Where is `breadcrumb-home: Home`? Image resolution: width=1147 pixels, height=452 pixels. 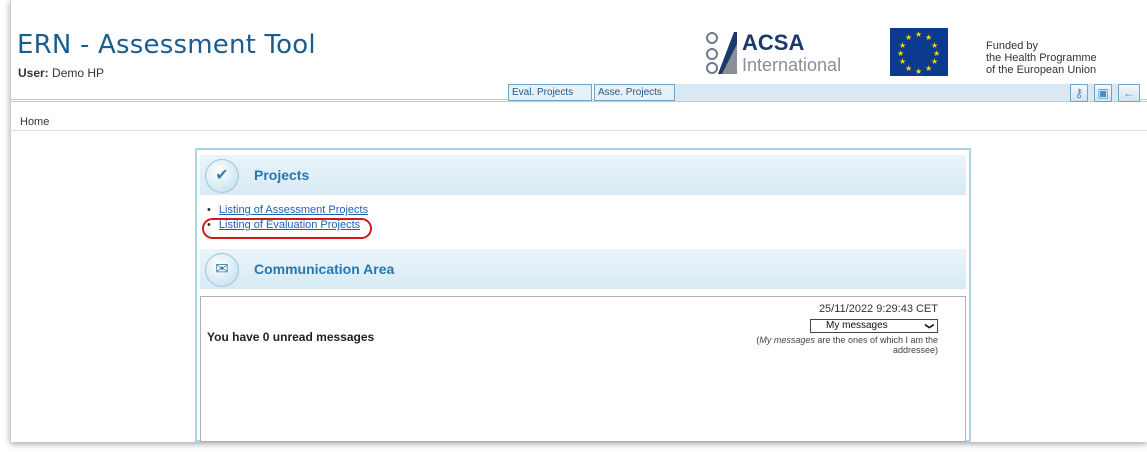
breadcrumb-home: Home is located at coordinates (34, 122).